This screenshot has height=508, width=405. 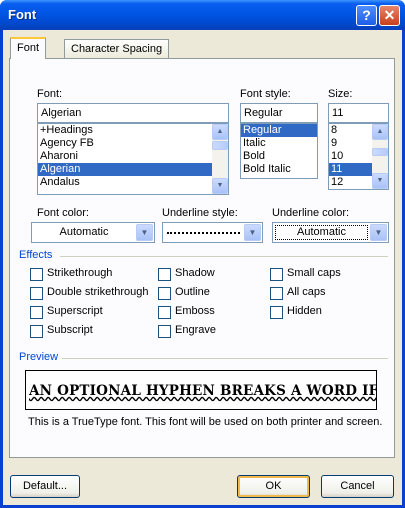 I want to click on effects-section-title: Effects, so click(x=36, y=255).